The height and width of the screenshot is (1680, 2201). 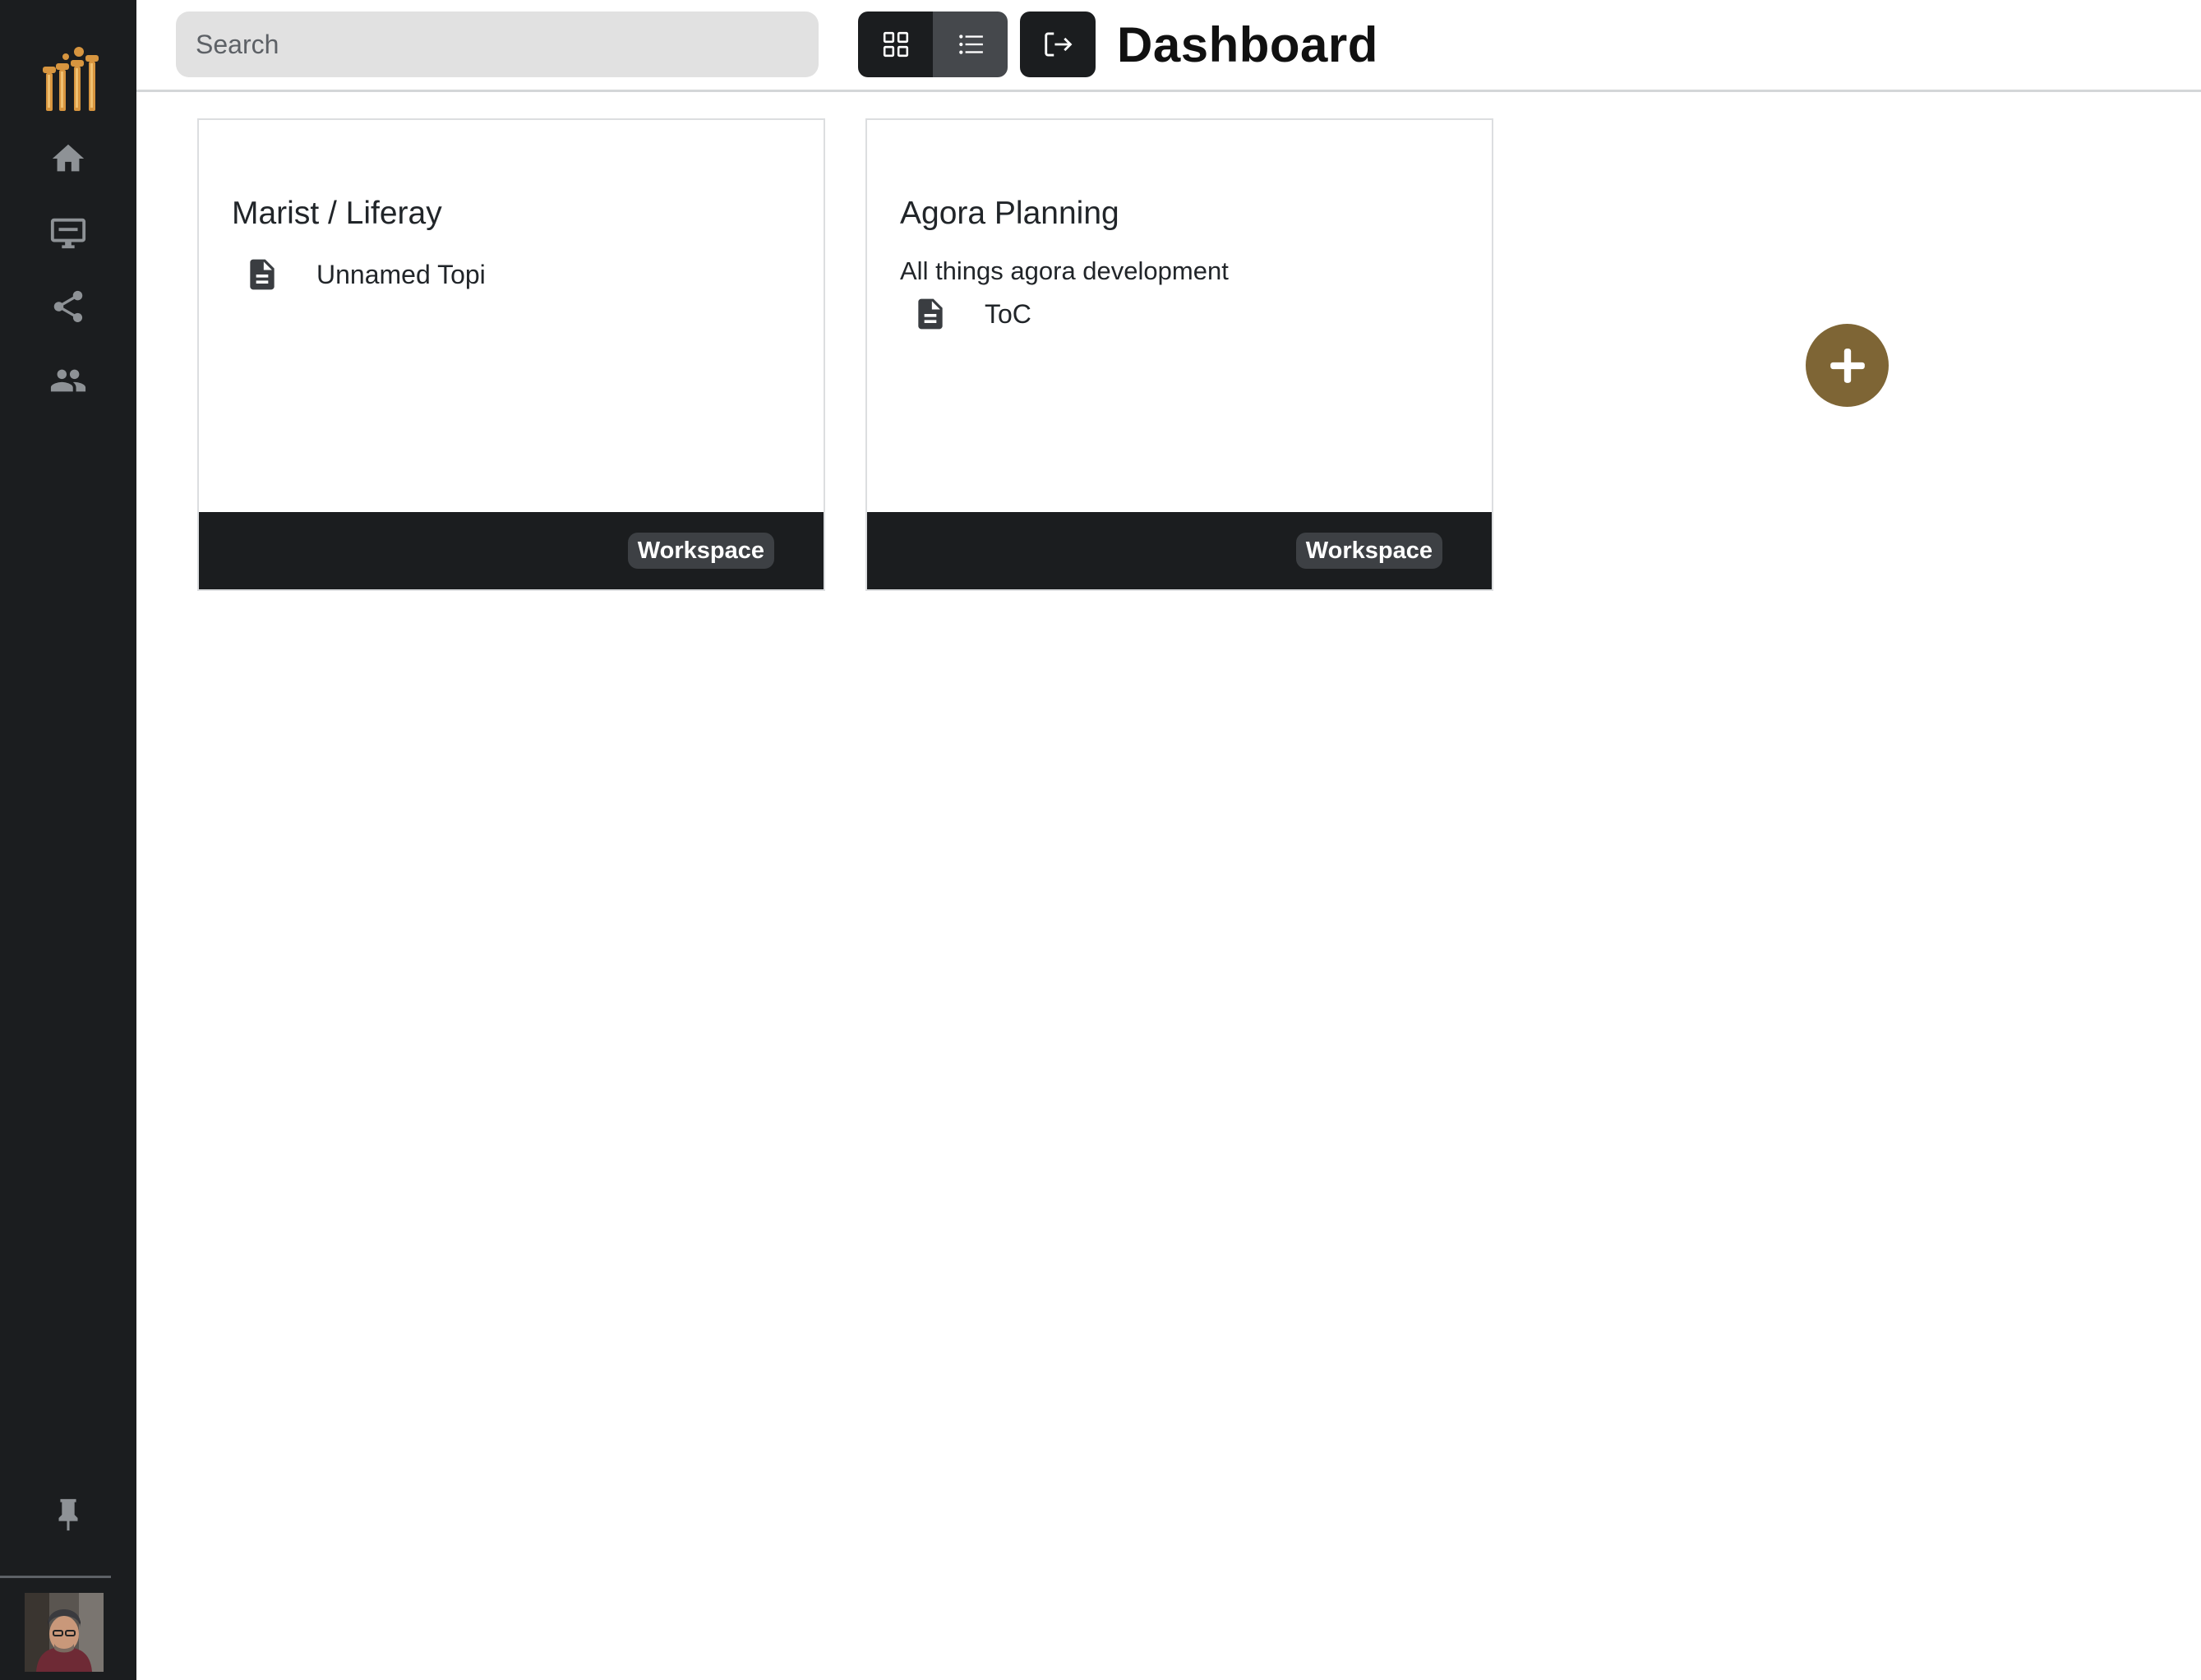 I want to click on workspace-card: Marist / Liferay Unnamed Topi Workspace, so click(x=511, y=354).